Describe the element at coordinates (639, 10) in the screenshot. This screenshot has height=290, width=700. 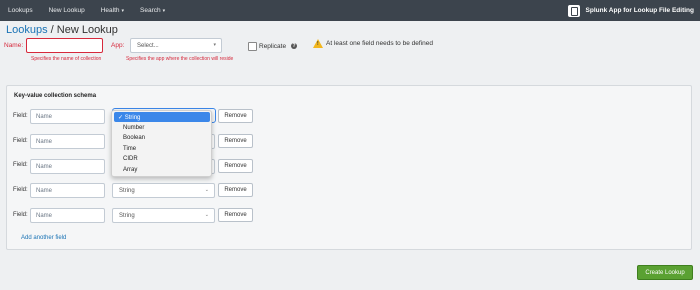
I see `app-title-label: Splunk App for Lookup File Editing` at that location.